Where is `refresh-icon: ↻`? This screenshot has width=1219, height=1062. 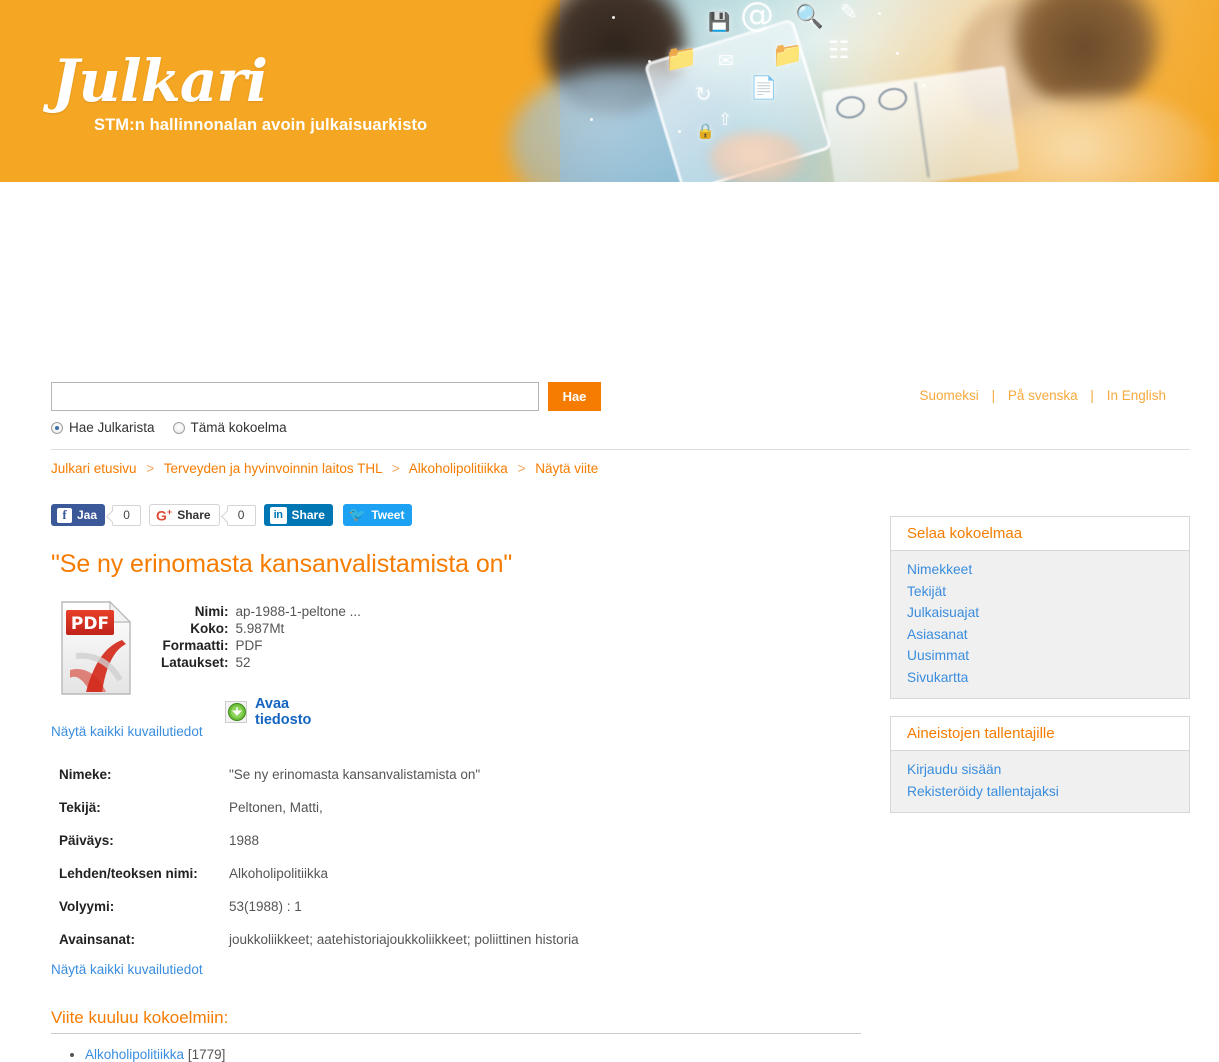
refresh-icon: ↻ is located at coordinates (703, 94).